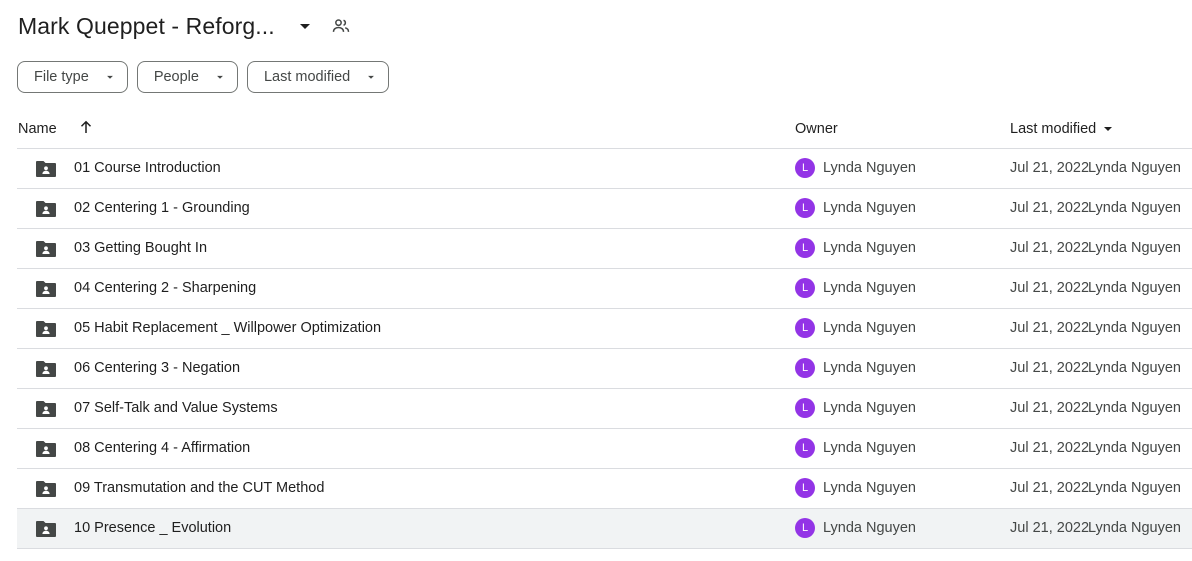 Image resolution: width=1192 pixels, height=561 pixels. Describe the element at coordinates (162, 448) in the screenshot. I see `file-name: 08 Centering 4 - Affirmation` at that location.